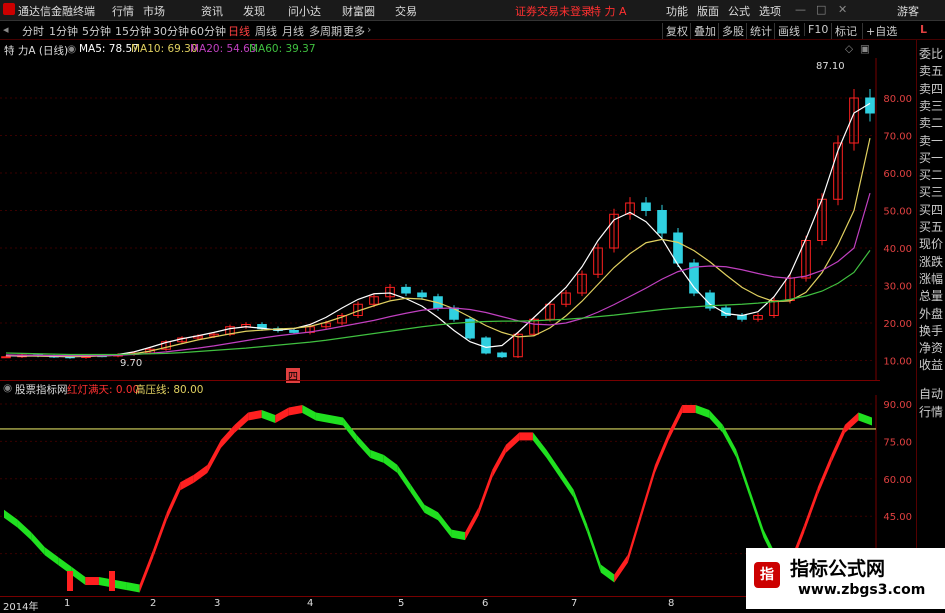  Describe the element at coordinates (153, 603) in the screenshot. I see `x-label-2: 2` at that location.